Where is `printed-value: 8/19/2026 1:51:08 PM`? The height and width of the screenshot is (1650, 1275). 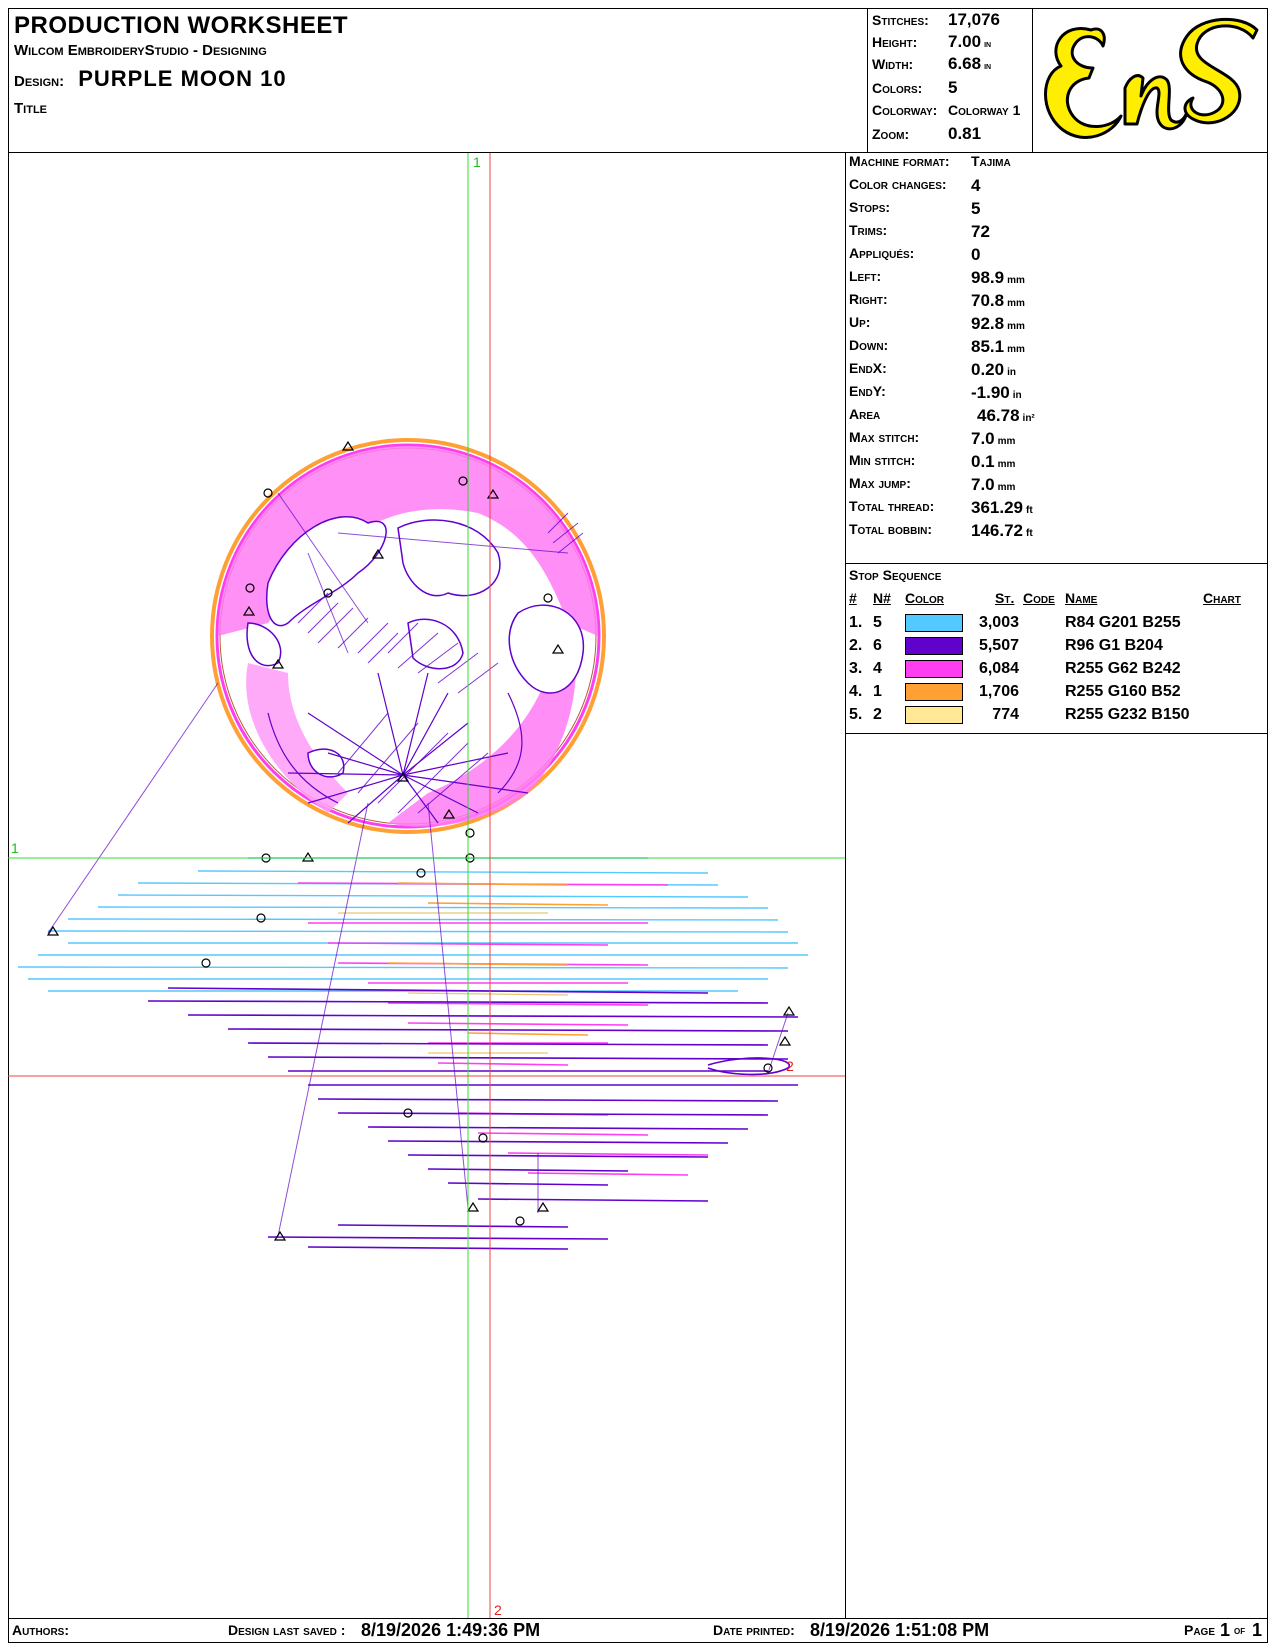
printed-value: 8/19/2026 1:51:08 PM is located at coordinates (900, 1630).